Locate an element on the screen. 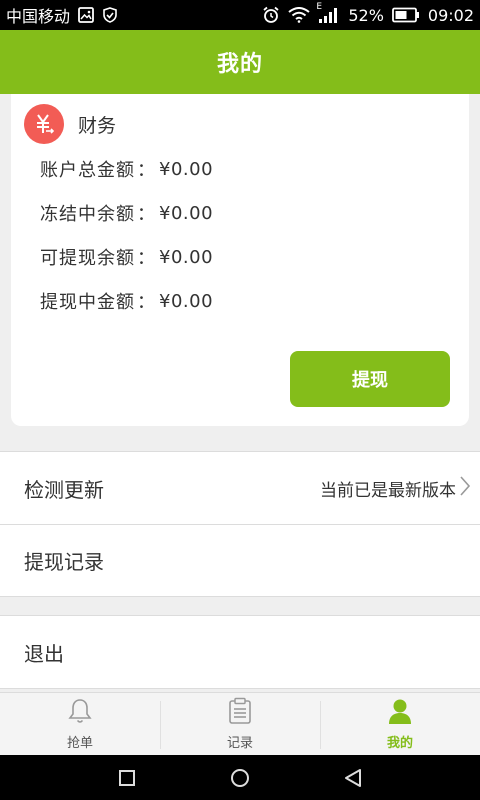 The image size is (480, 800). tab-label: 我的 is located at coordinates (399, 743).